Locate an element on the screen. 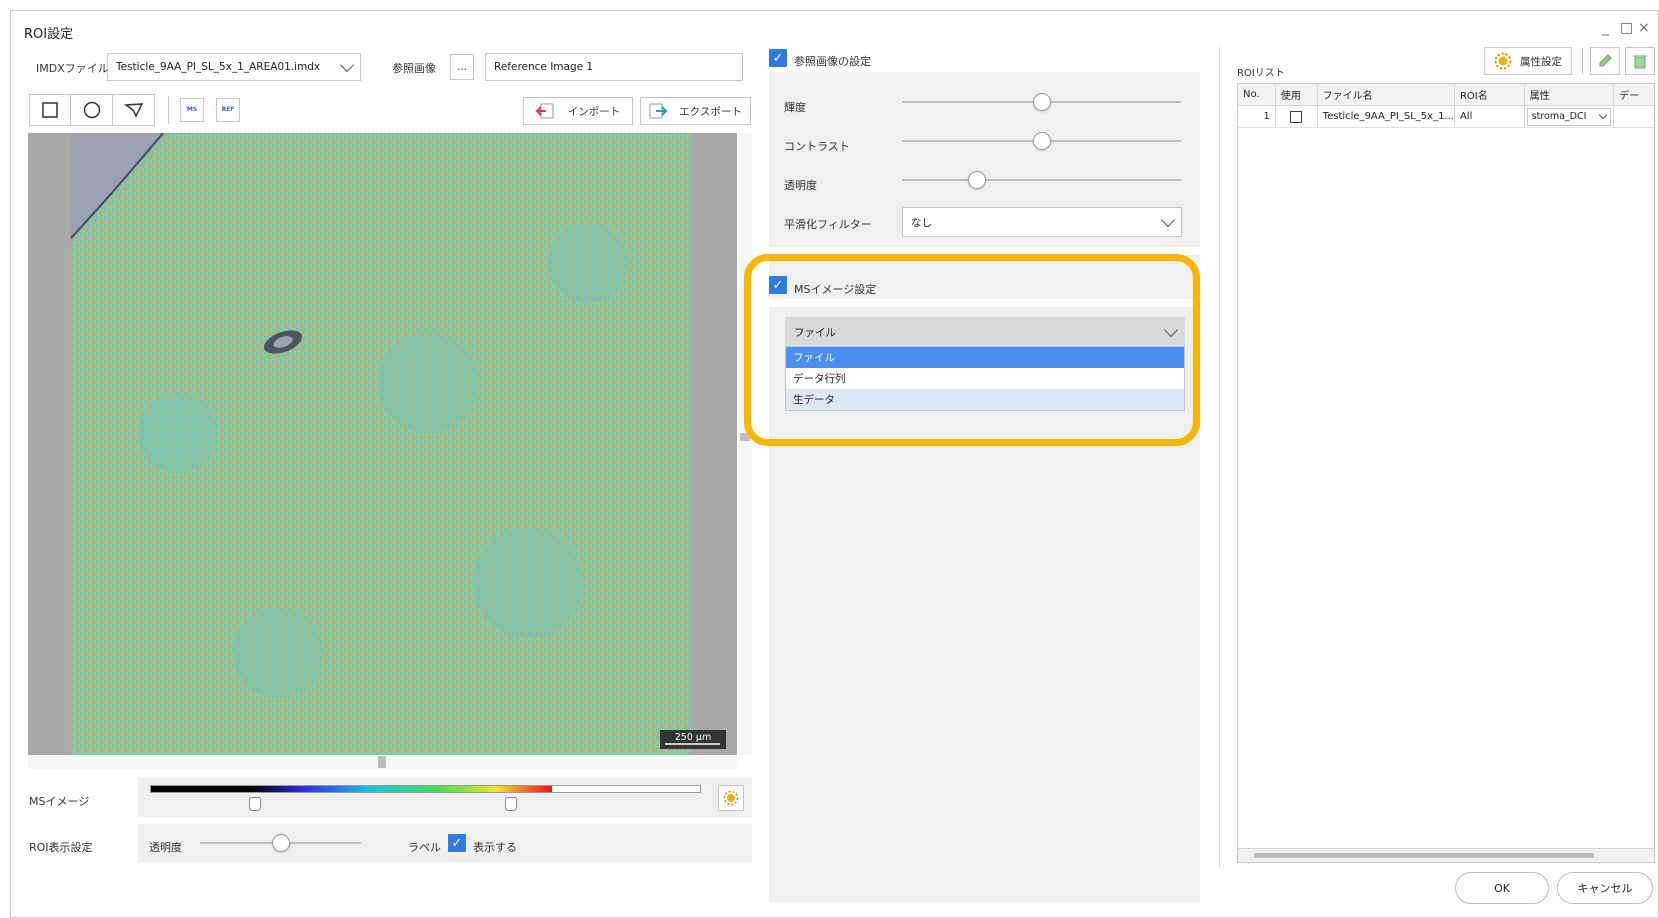 The image size is (1659, 918). contrast-slider is located at coordinates (1041, 141).